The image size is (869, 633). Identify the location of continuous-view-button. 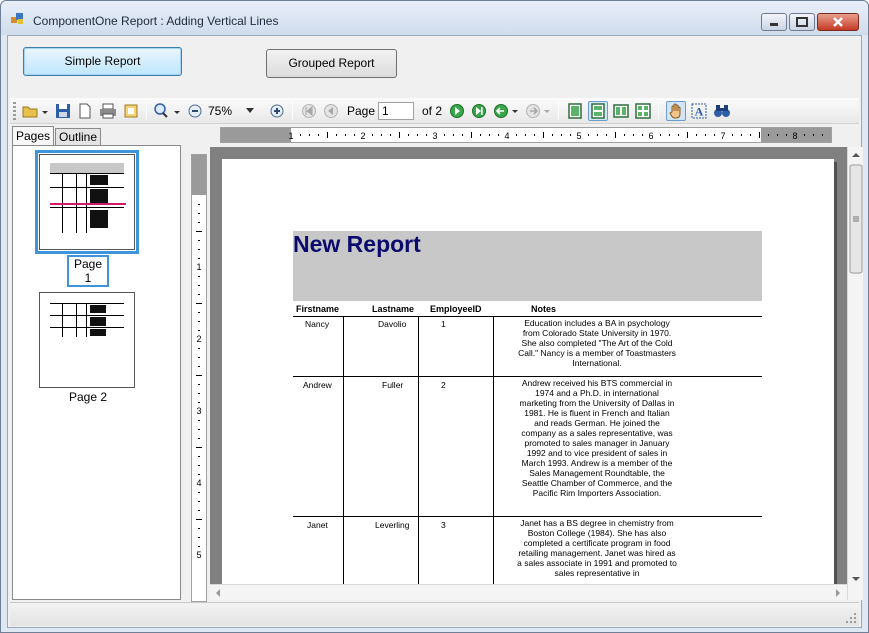
(598, 111).